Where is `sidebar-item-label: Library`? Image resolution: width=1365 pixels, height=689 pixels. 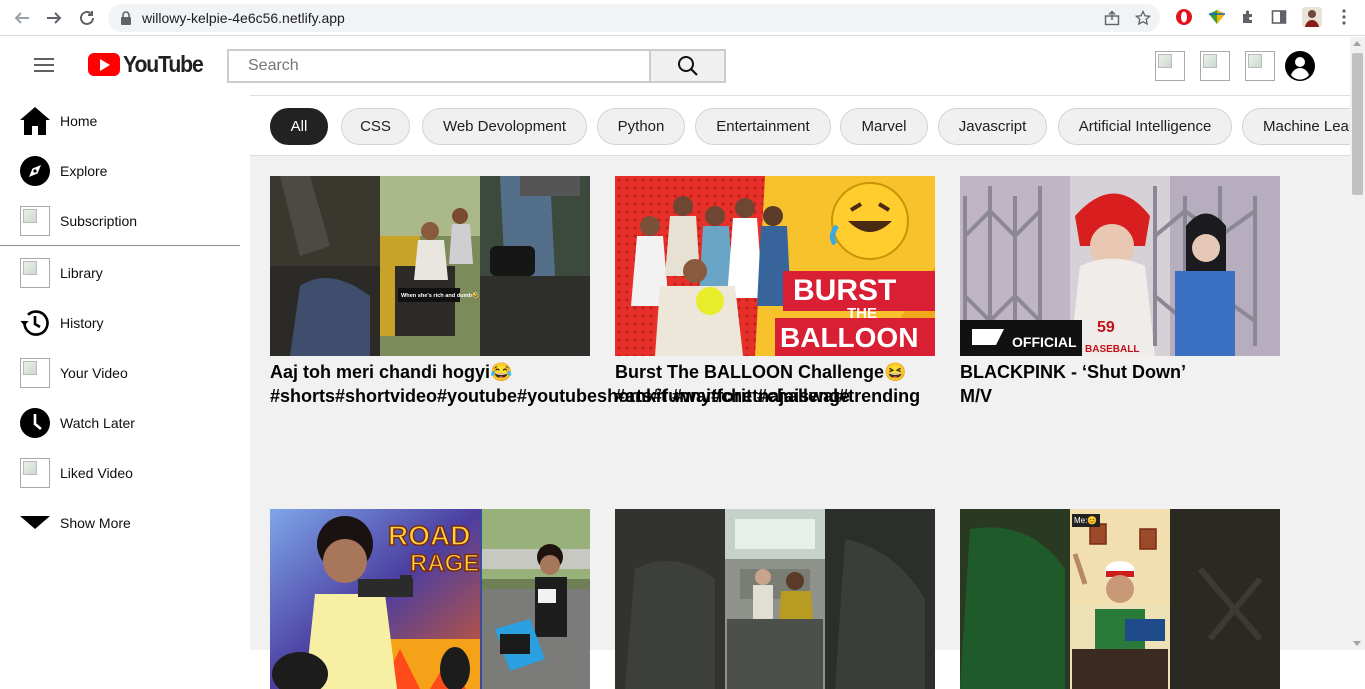 sidebar-item-label: Library is located at coordinates (81, 273).